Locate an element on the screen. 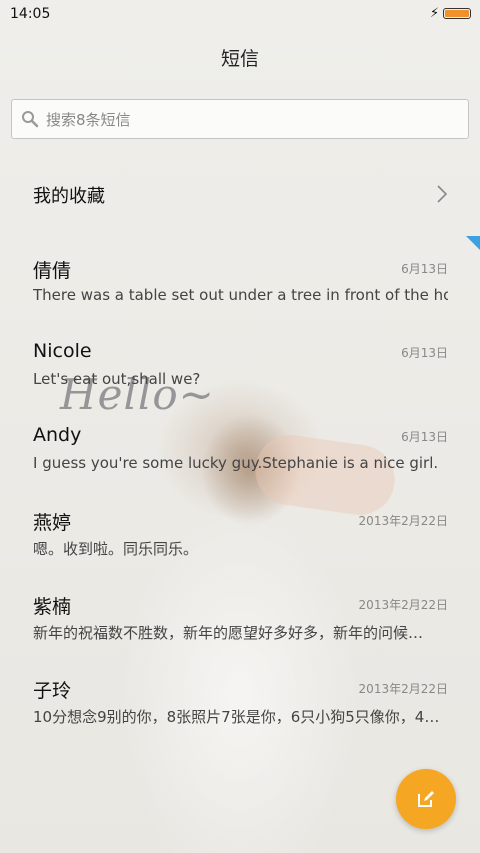 Image resolution: width=480 pixels, height=853 pixels. thread-name: Nicole is located at coordinates (62, 351).